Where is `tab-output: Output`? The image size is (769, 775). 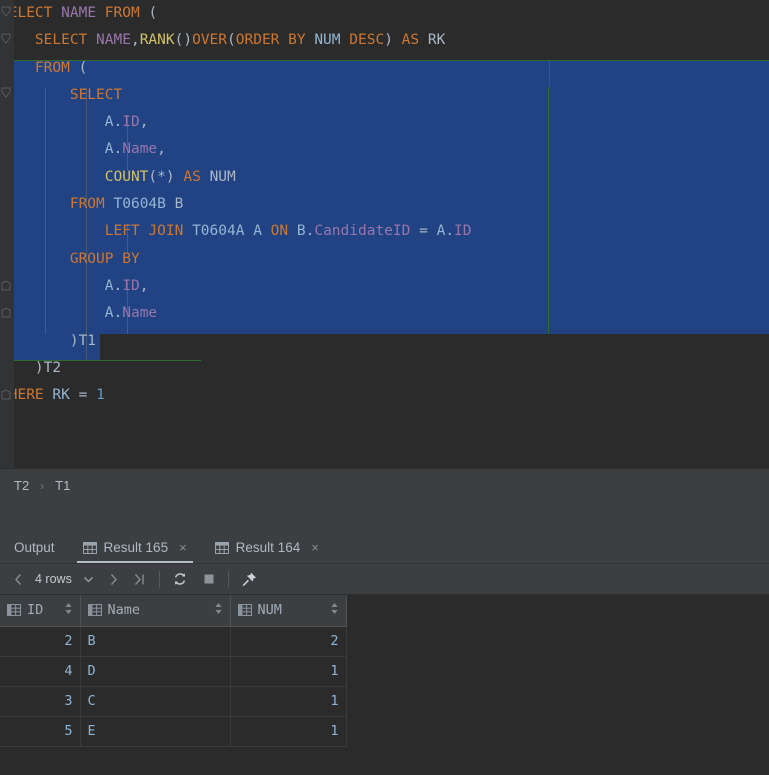 tab-output: Output is located at coordinates (34, 547).